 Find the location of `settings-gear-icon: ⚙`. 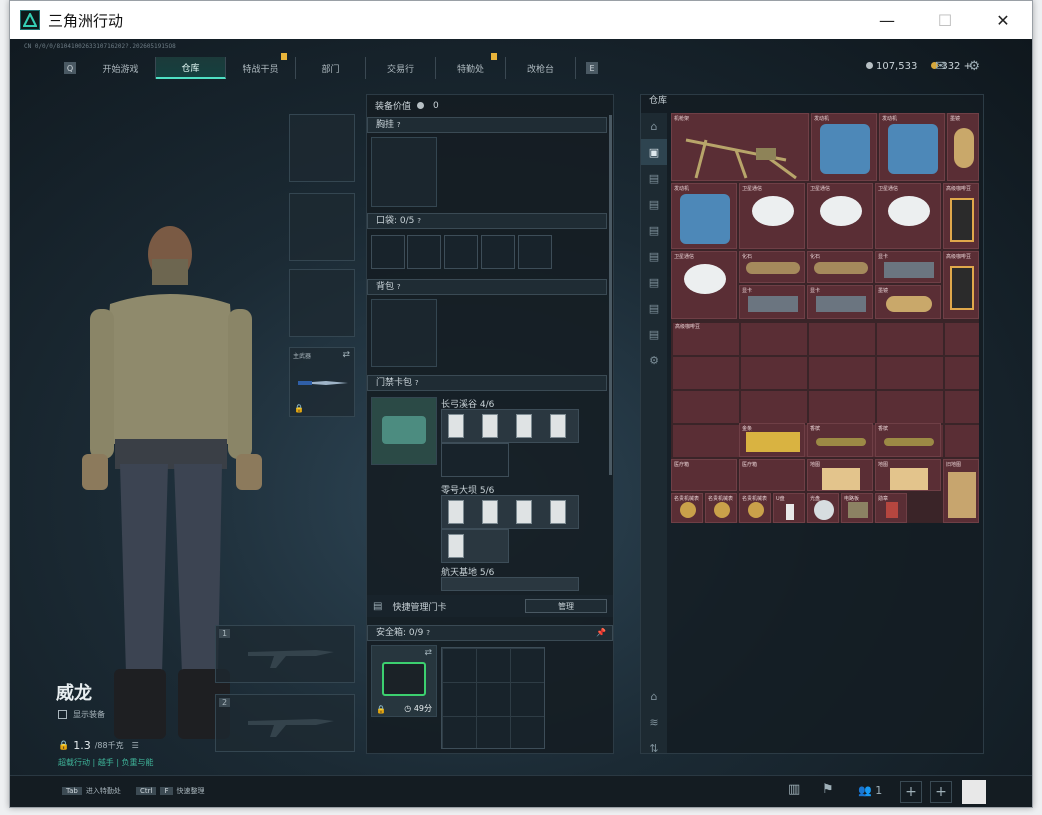

settings-gear-icon: ⚙ is located at coordinates (974, 66).